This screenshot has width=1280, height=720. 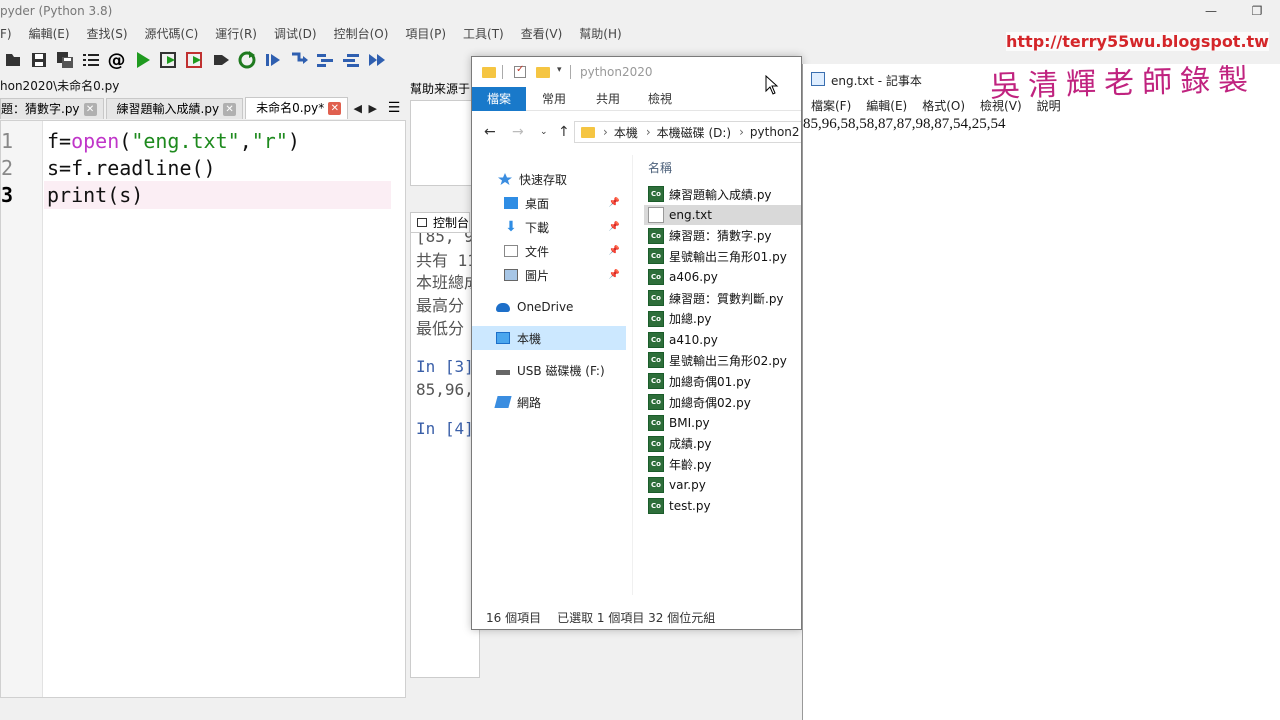 I want to click on file-item: Co var.py, so click(x=722, y=485).